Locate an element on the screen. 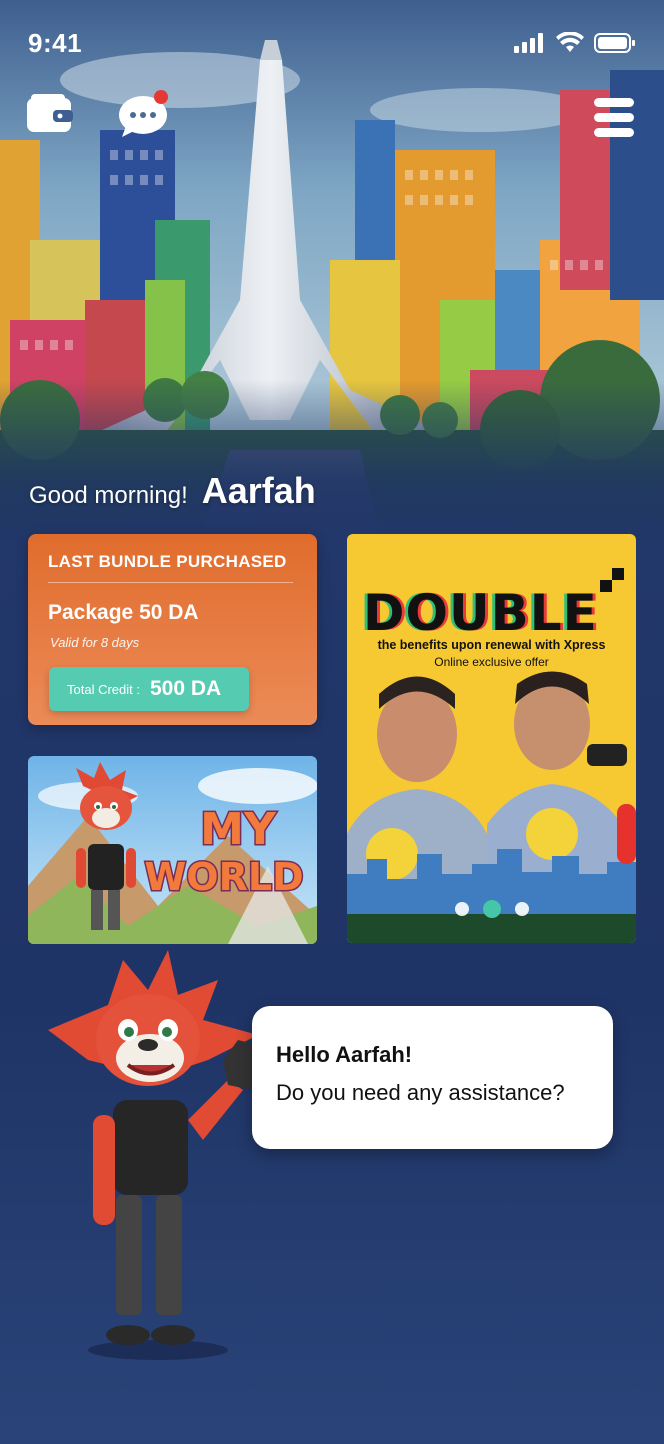  assistant-question: Do you need any assistance? is located at coordinates (420, 1092).